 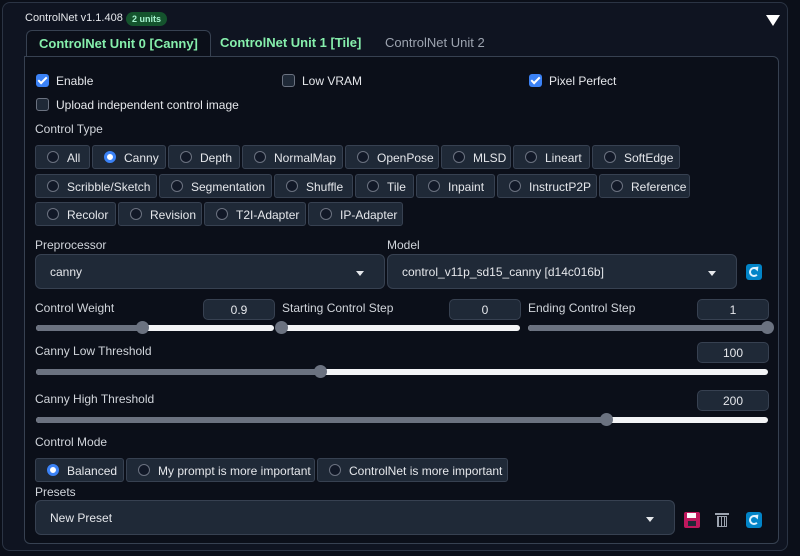 I want to click on tab-unit-2: ControlNet Unit 2, so click(x=435, y=43).